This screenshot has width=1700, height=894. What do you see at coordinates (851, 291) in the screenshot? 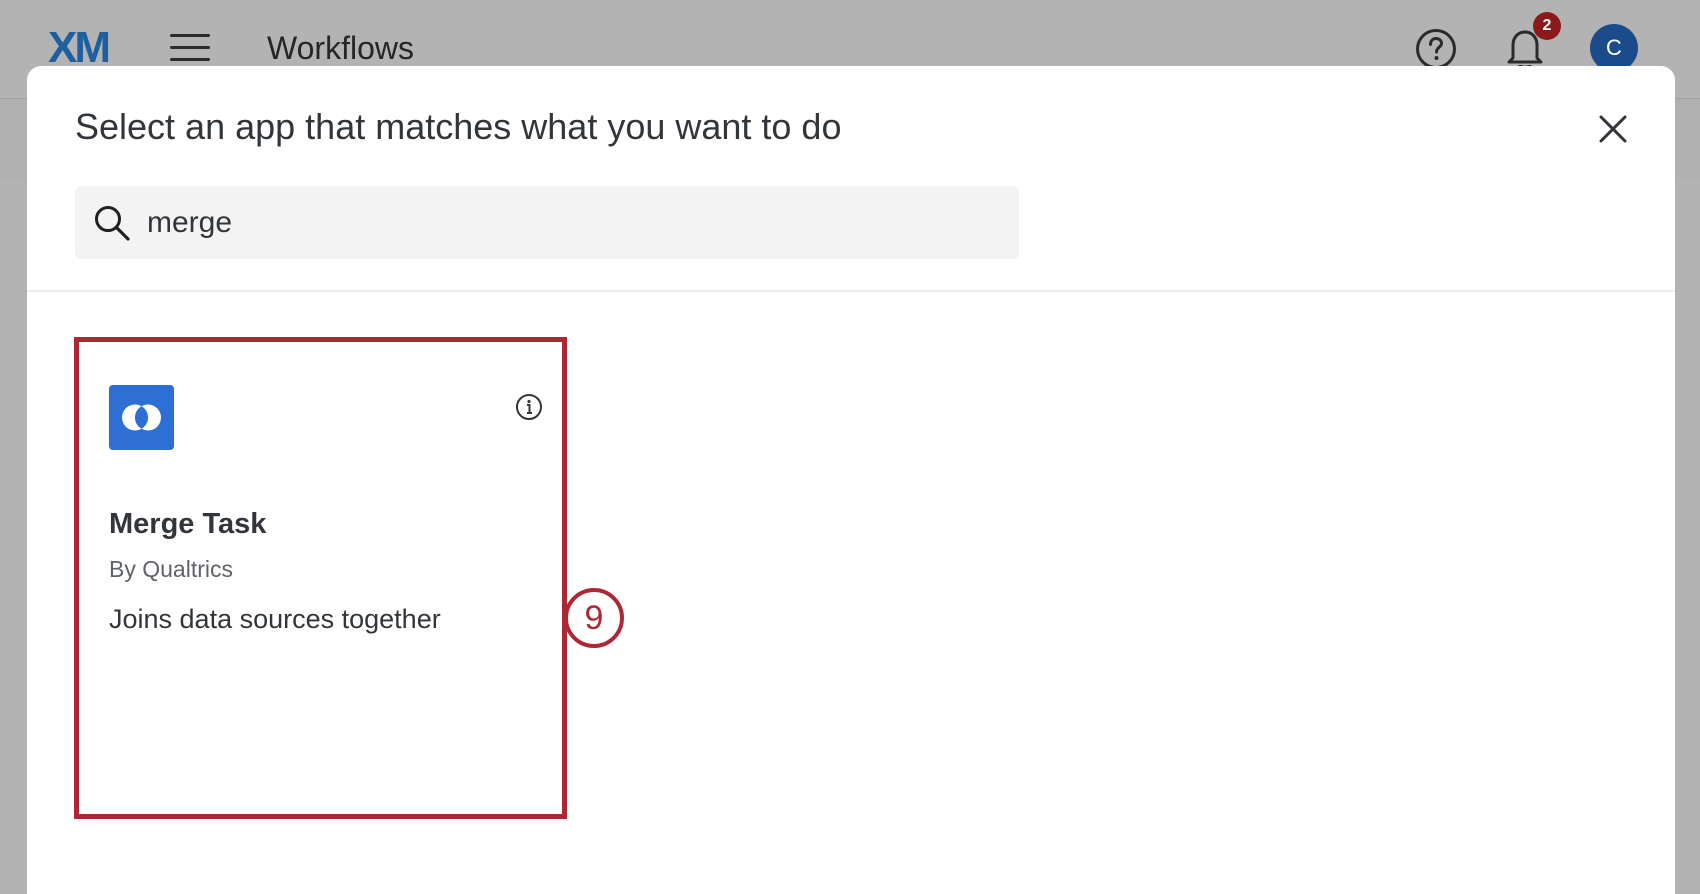
I see `divider` at bounding box center [851, 291].